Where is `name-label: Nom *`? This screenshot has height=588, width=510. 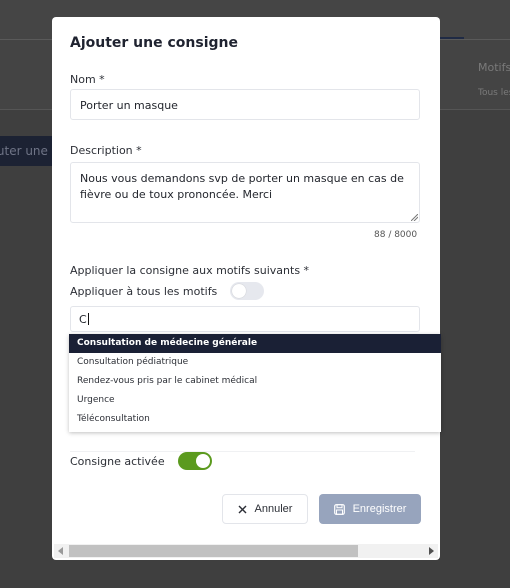 name-label: Nom * is located at coordinates (87, 79).